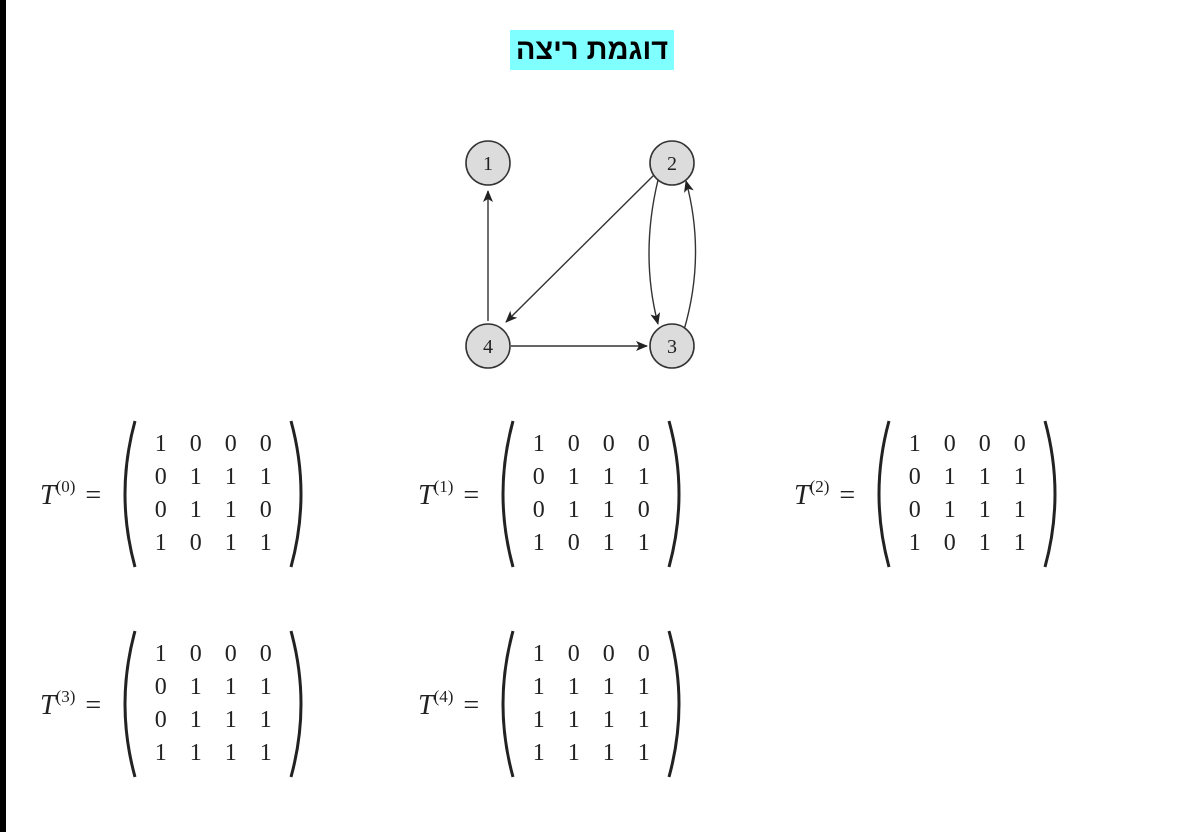 This screenshot has height=832, width=1184. I want to click on matrix-t2: T(2) = 1000011101111011, so click(930, 494).